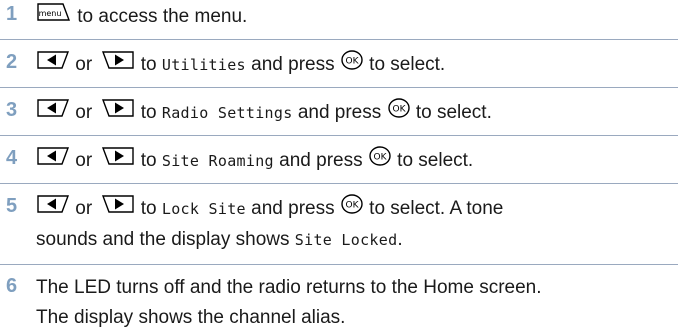  What do you see at coordinates (12, 206) in the screenshot?
I see `step-number: 5` at bounding box center [12, 206].